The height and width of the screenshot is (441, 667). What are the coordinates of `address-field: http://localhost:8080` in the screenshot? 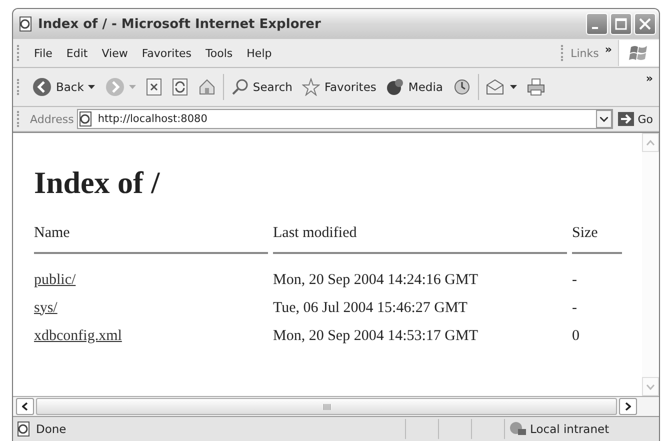 It's located at (344, 119).